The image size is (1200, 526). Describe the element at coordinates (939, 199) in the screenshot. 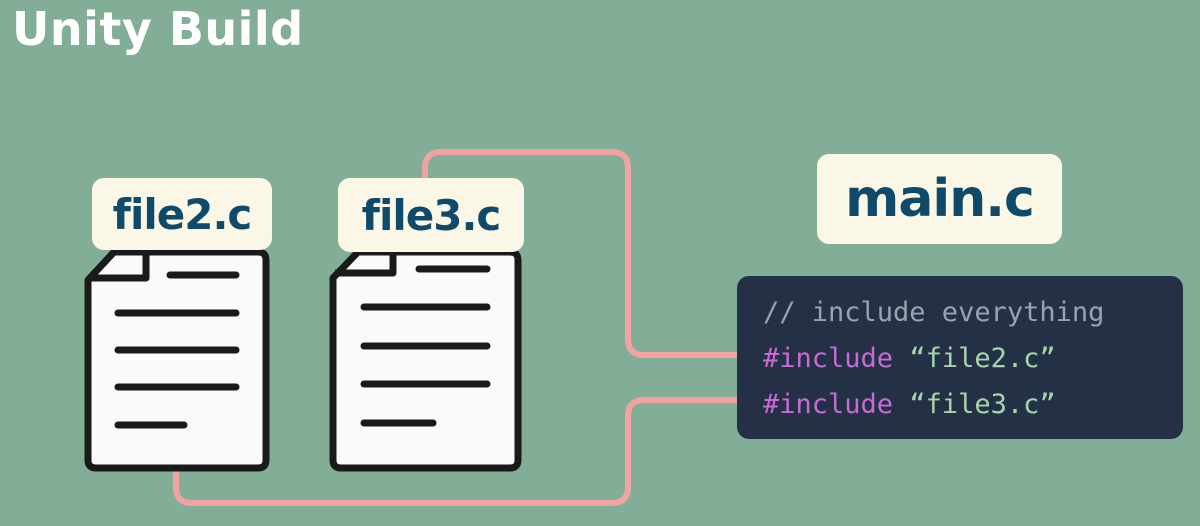

I see `main-label: main.c` at that location.